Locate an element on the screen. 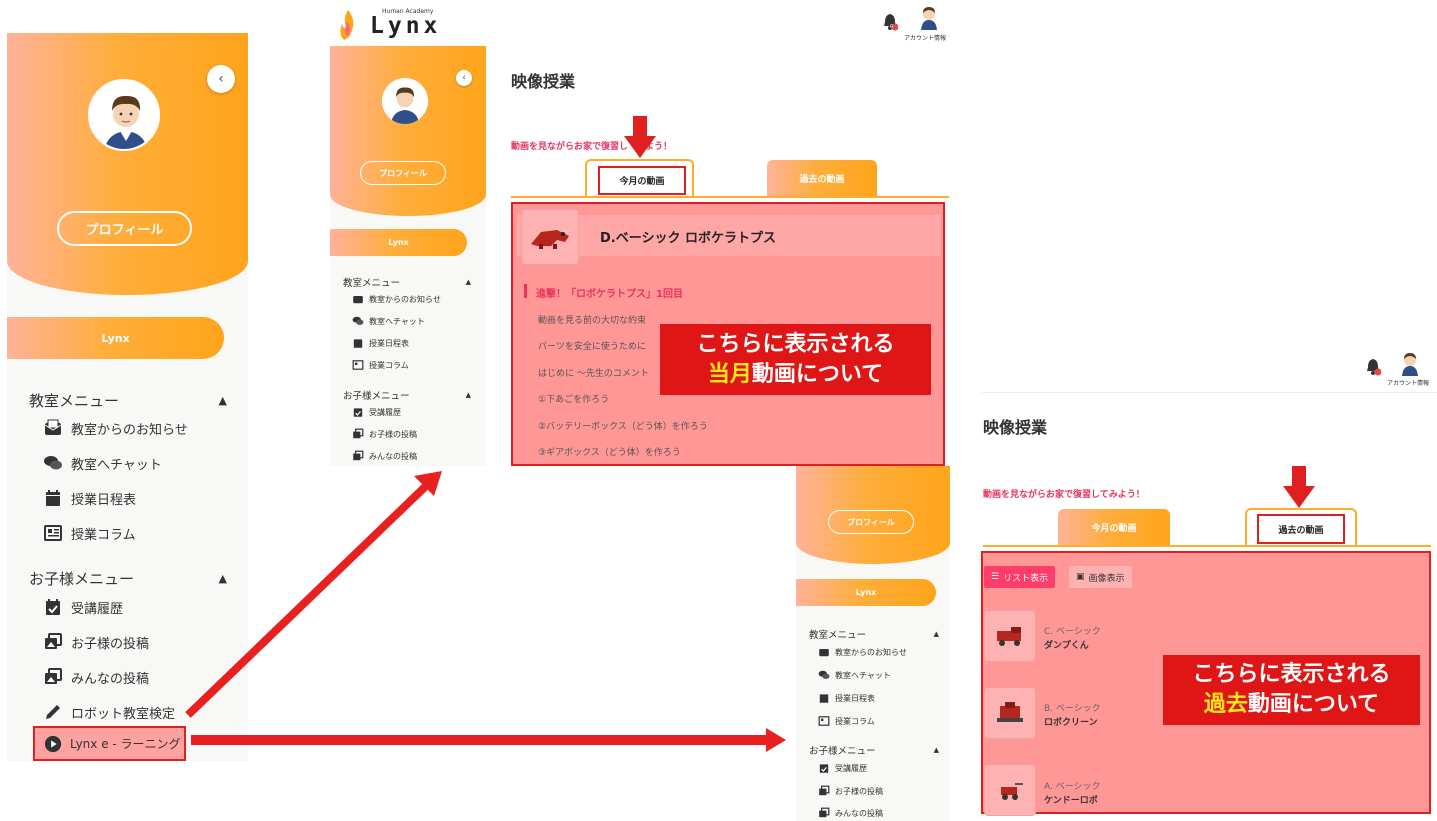 This screenshot has height=821, width=1437. notification-bell is located at coordinates (1373, 369).